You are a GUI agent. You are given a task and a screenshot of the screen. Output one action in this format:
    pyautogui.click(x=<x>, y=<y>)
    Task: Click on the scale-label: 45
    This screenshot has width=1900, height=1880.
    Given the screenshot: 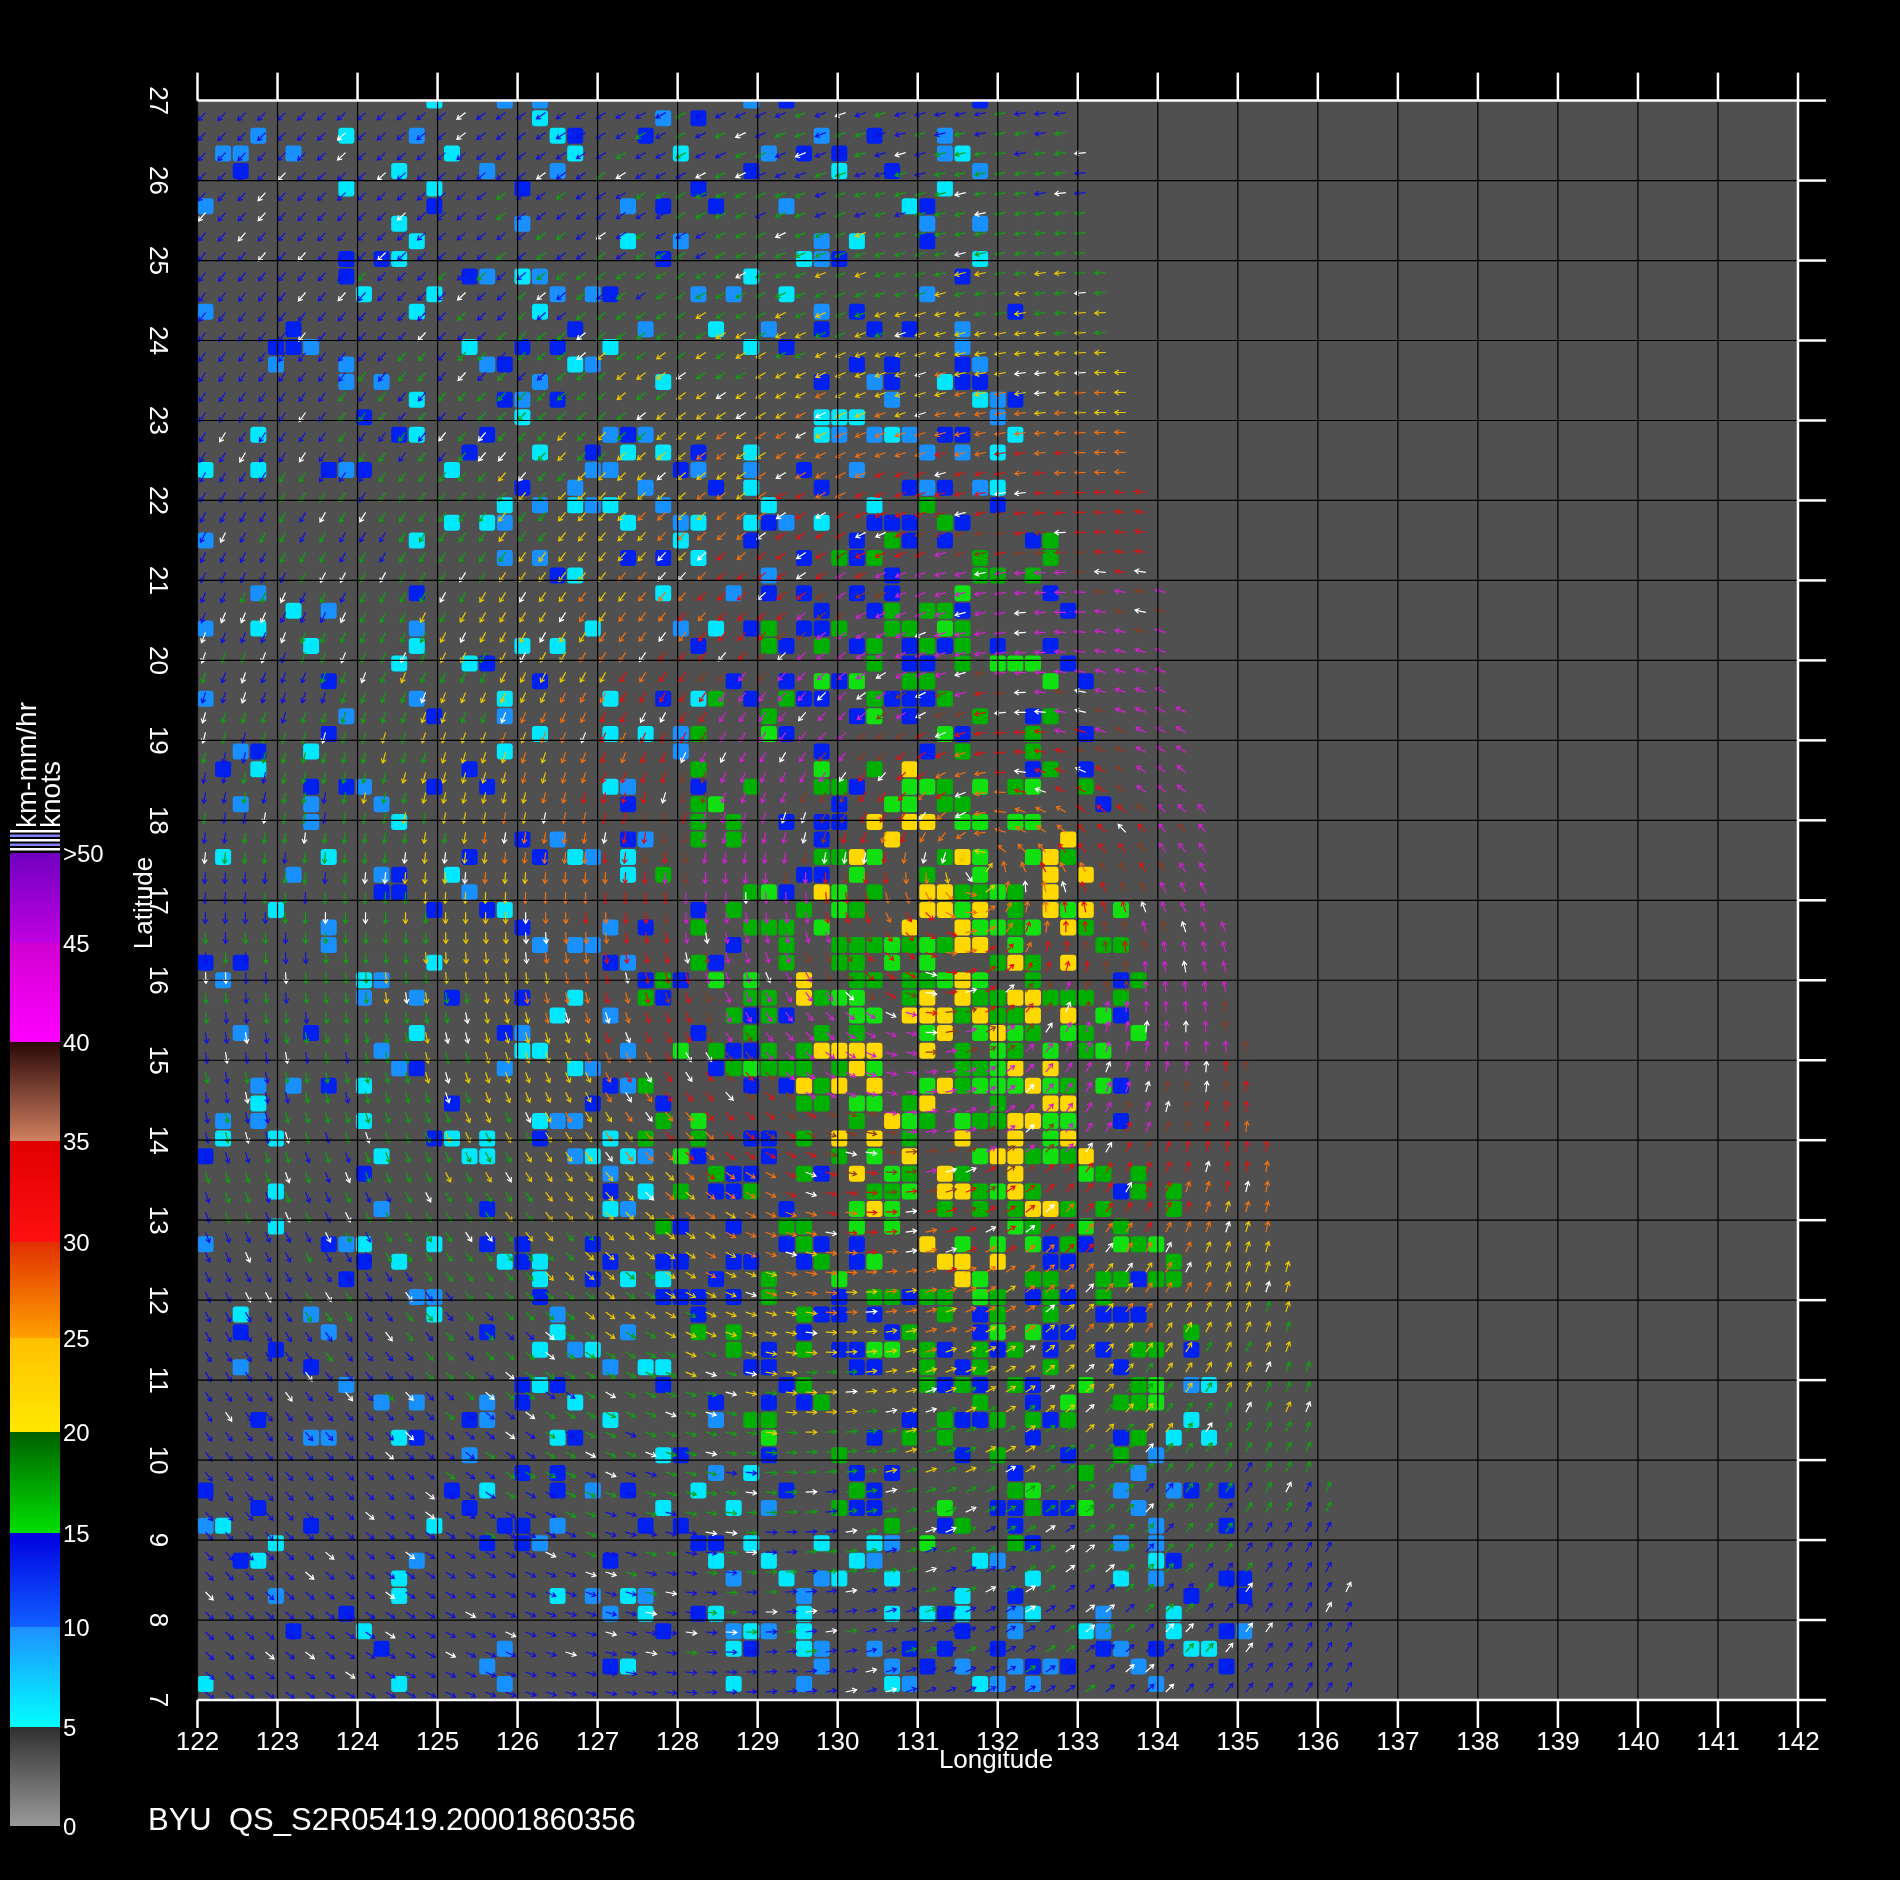 What is the action you would take?
    pyautogui.click(x=76, y=943)
    